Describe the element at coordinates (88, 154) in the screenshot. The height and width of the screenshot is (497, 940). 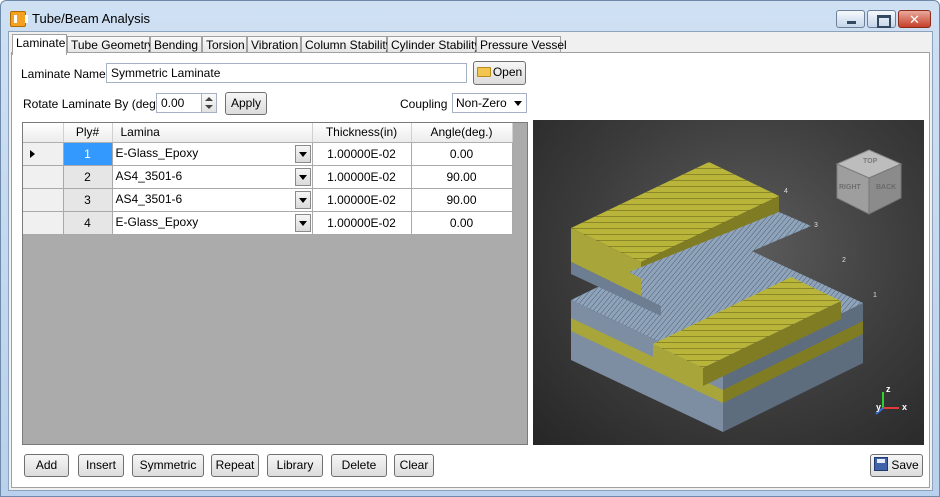
I see `ply-number-cell: 1` at that location.